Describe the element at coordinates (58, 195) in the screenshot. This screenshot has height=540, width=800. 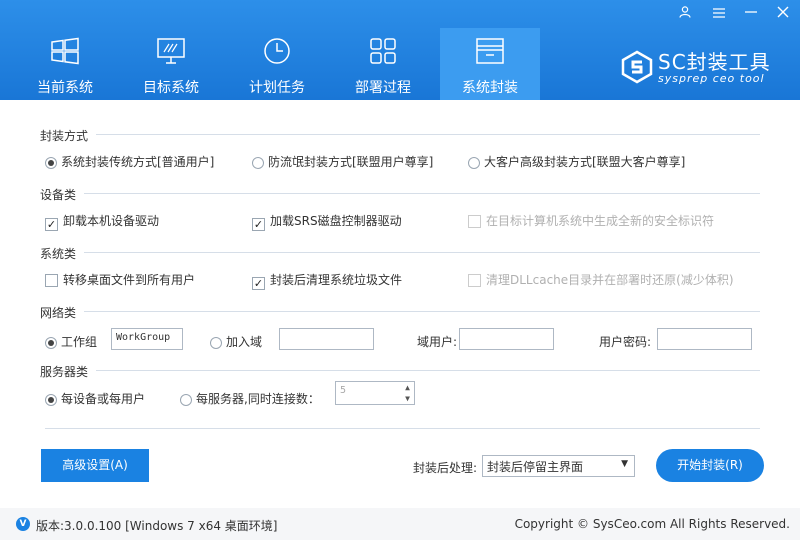
I see `section-device-title: 设备类` at that location.